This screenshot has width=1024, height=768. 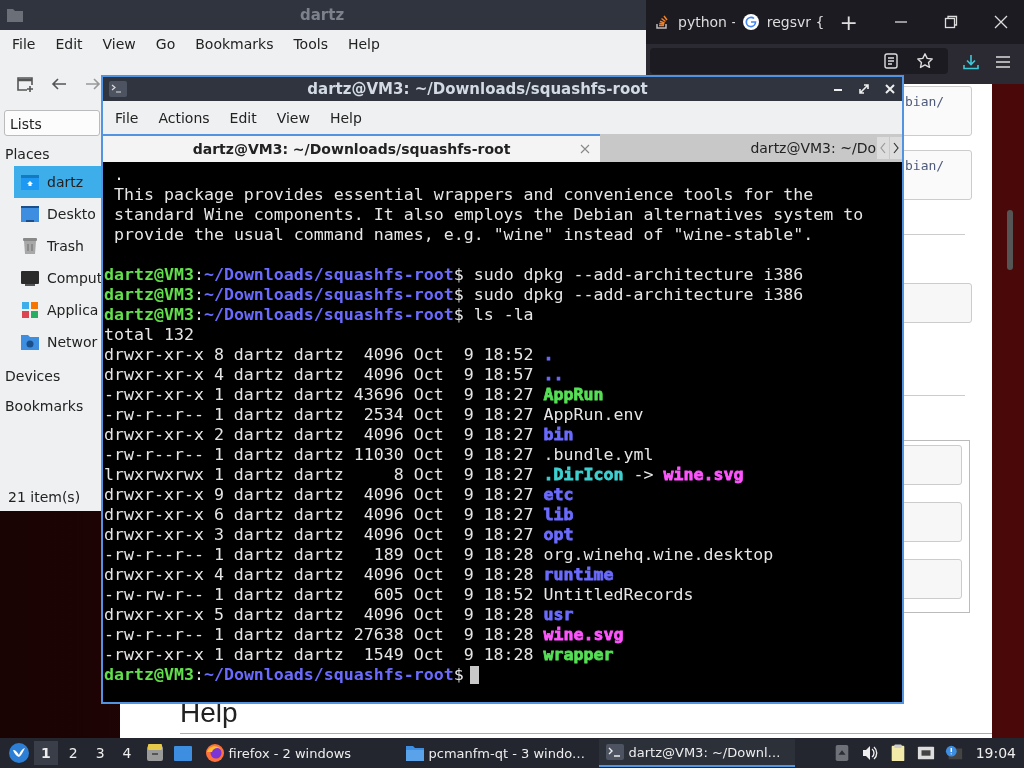 I want to click on terminal-line: total 132, so click(x=149, y=335).